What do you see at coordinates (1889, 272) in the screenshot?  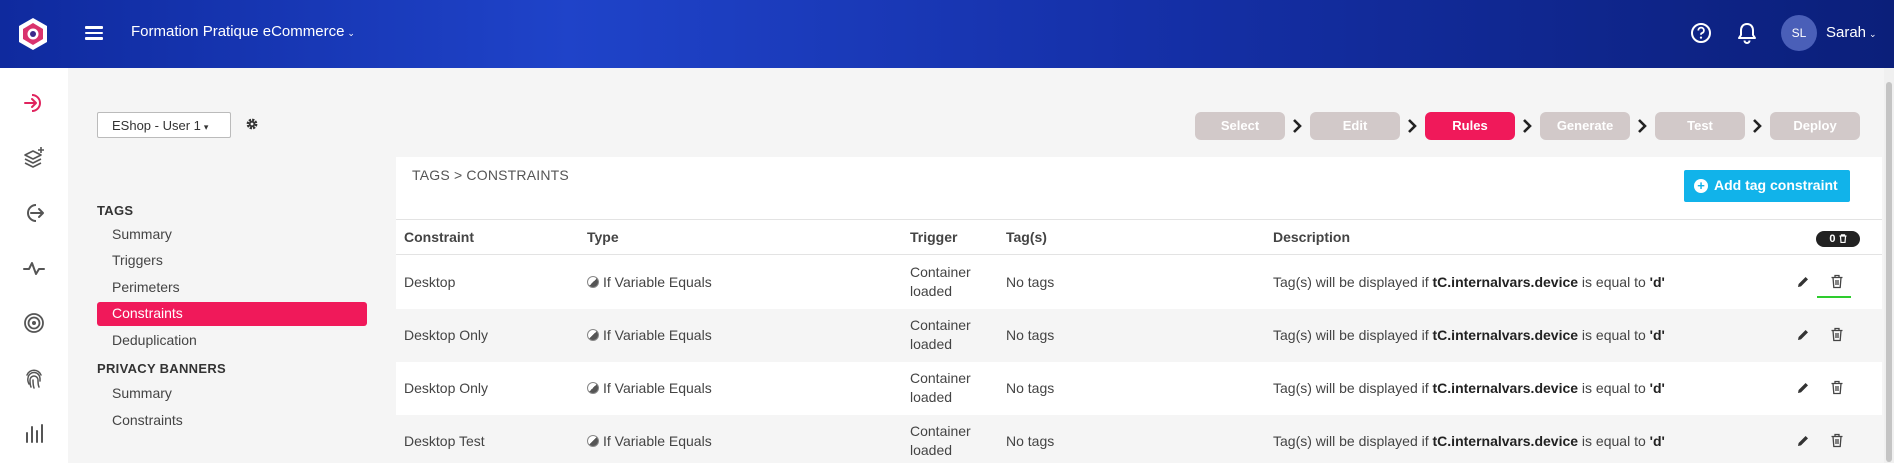 I see `scrollbar-thumb` at bounding box center [1889, 272].